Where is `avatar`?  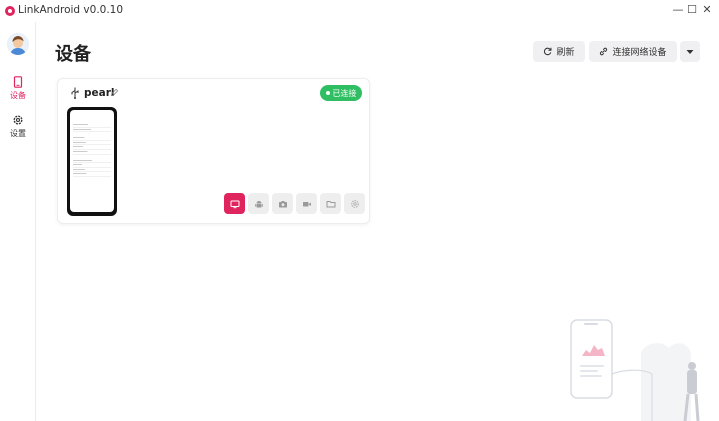
avatar is located at coordinates (18, 44).